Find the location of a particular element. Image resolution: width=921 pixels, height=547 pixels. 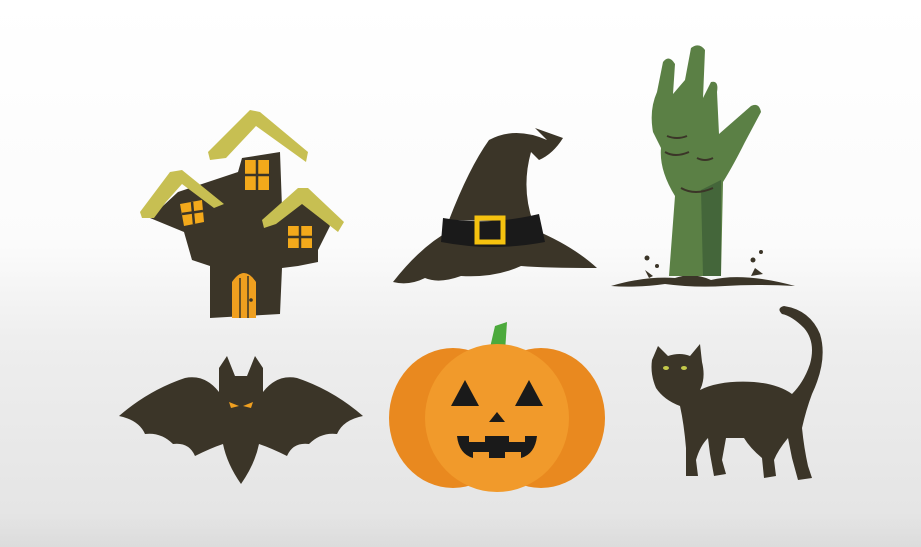

house-window-right is located at coordinates (300, 237).